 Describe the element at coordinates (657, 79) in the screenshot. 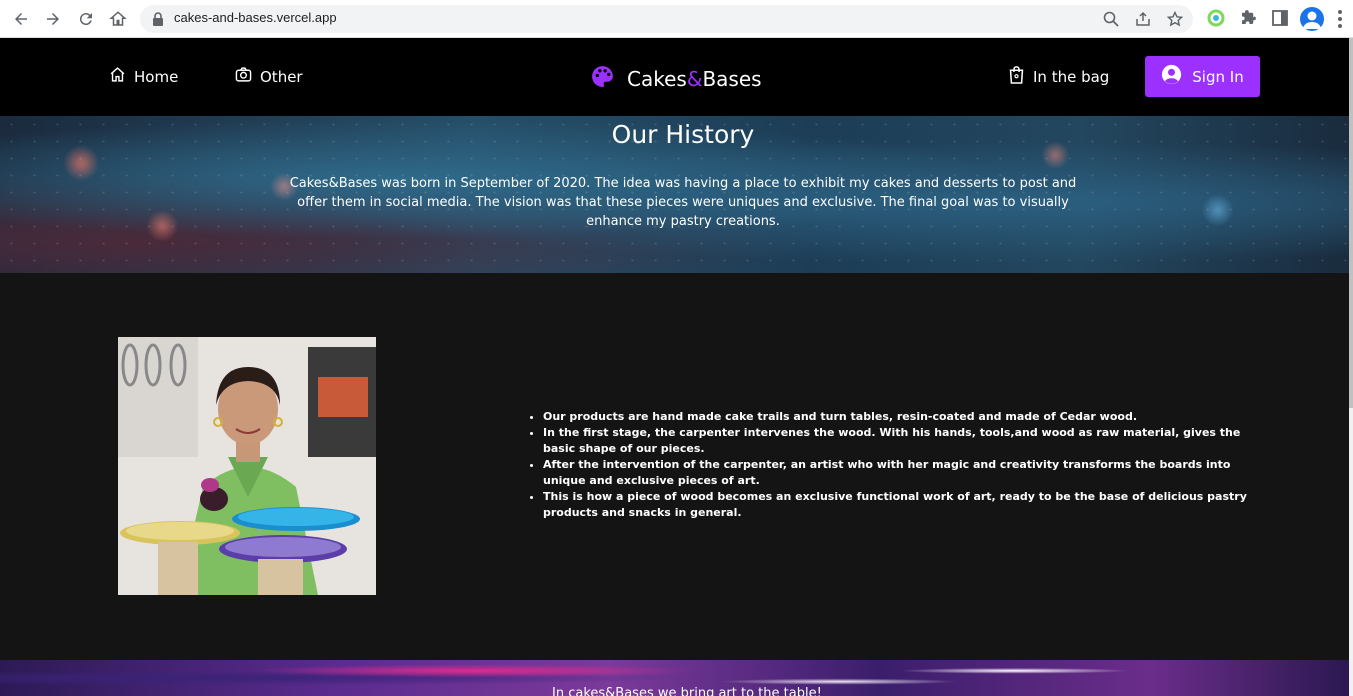

I see `brand-prefix: Cakes` at that location.